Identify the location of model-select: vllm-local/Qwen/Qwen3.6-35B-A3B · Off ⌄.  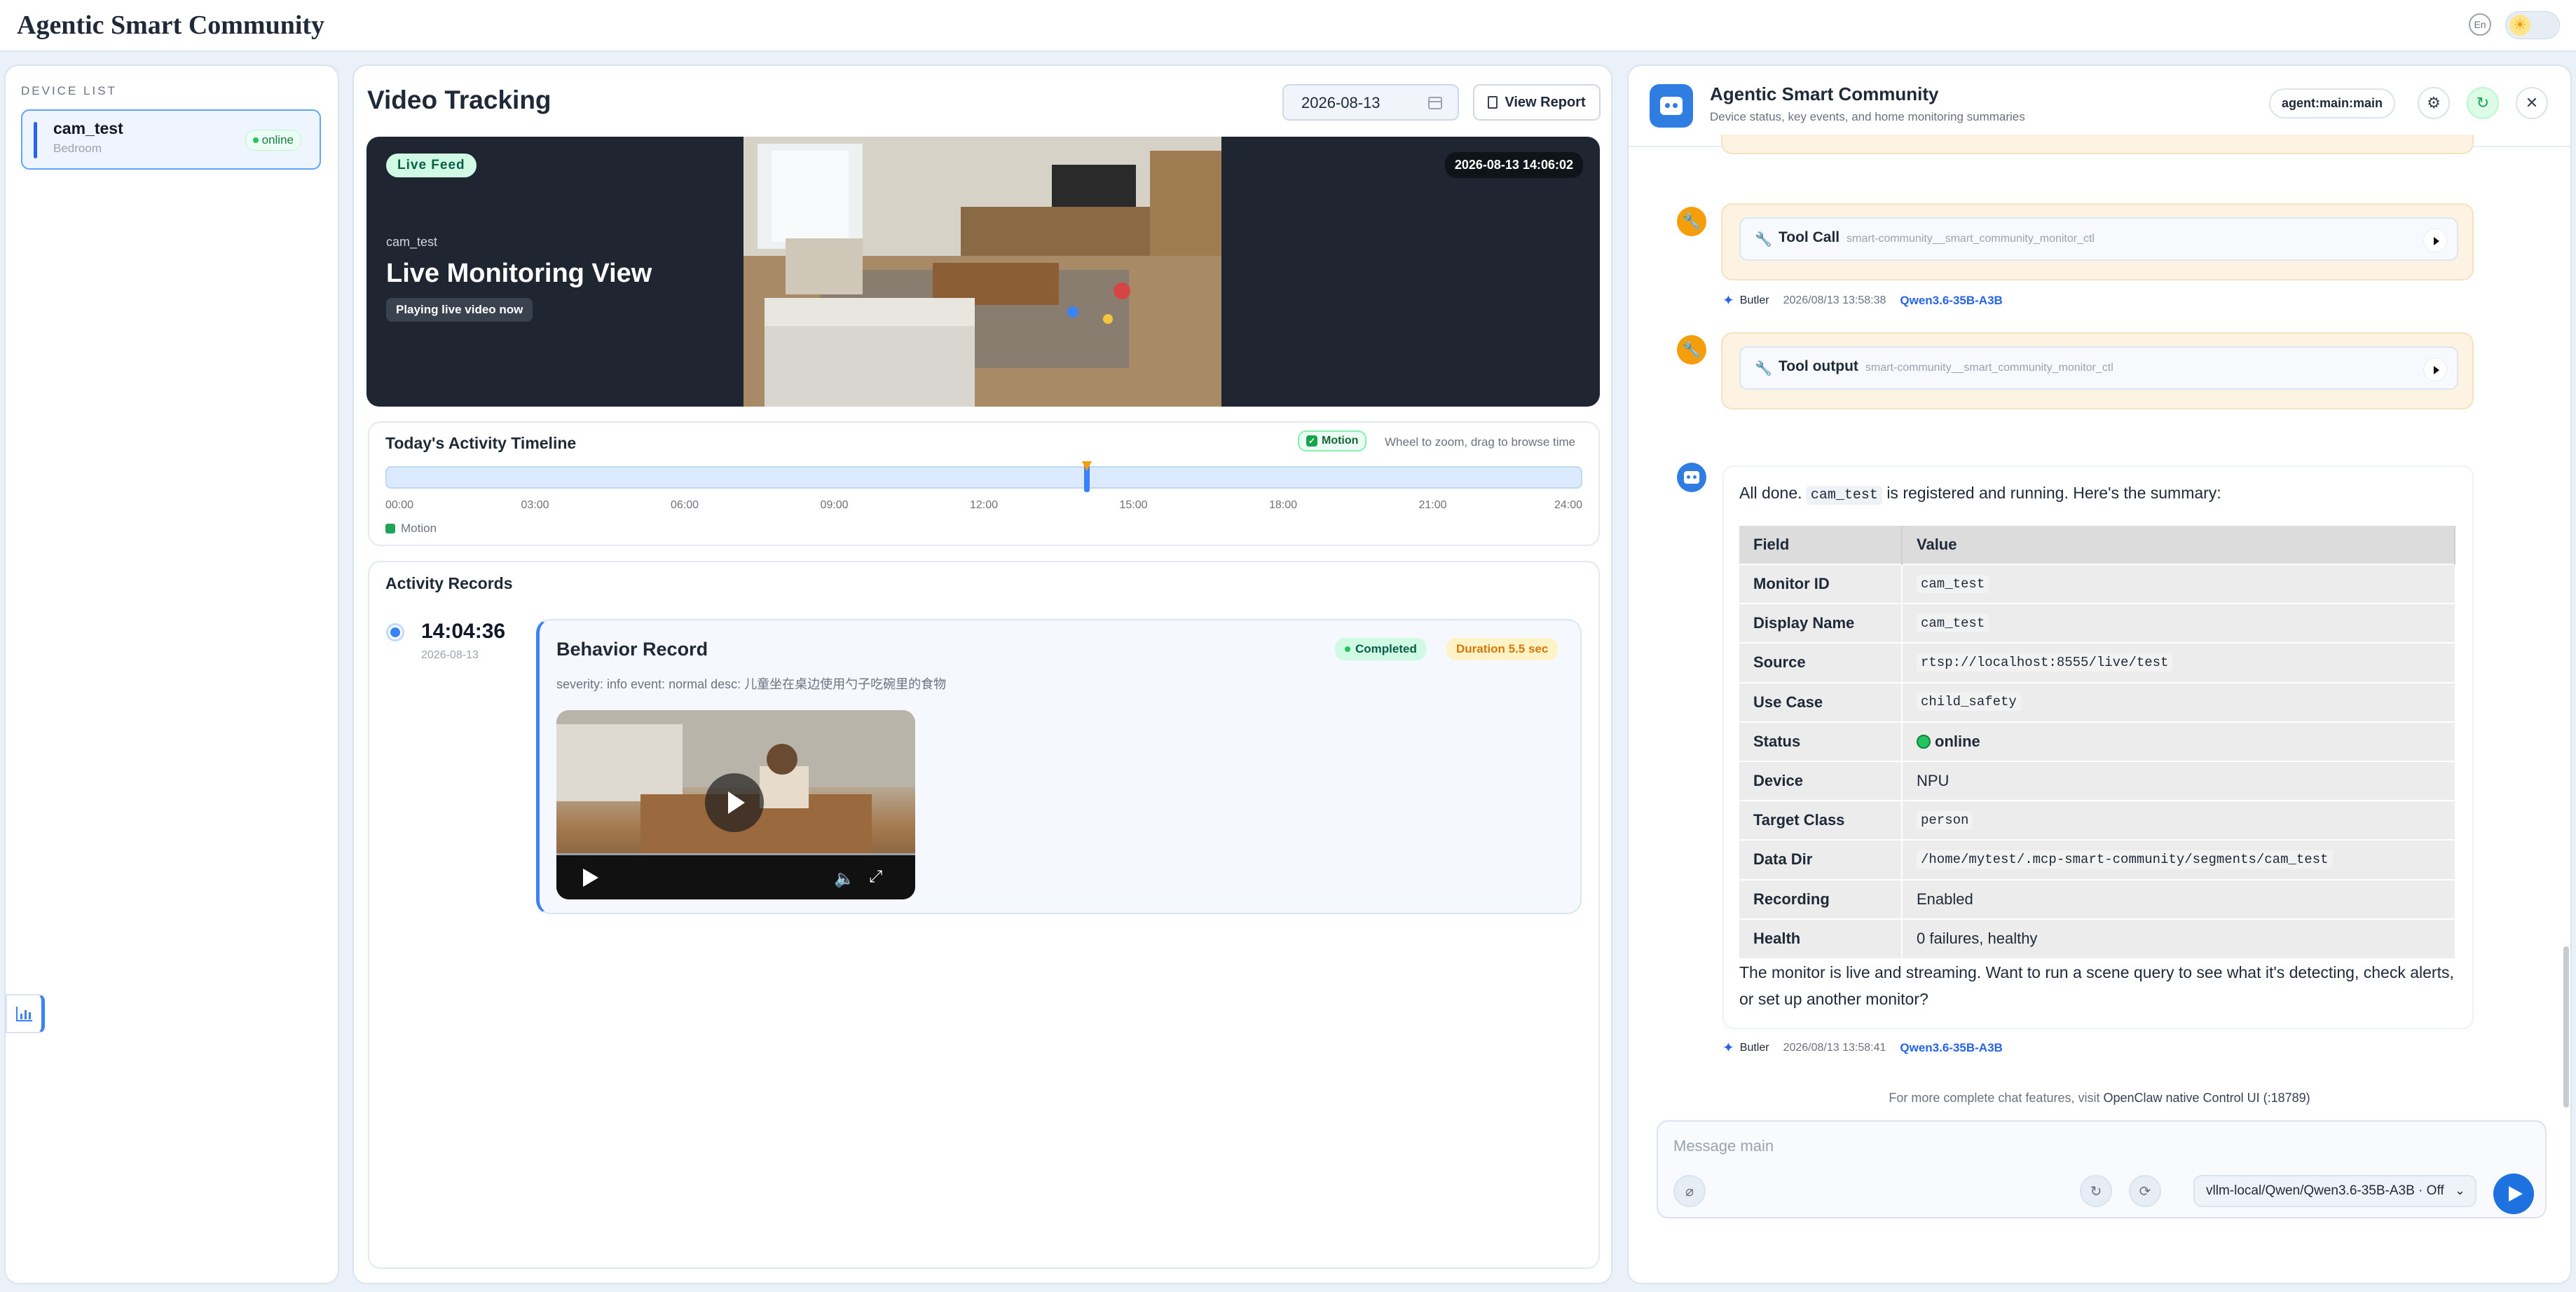
(2334, 1191).